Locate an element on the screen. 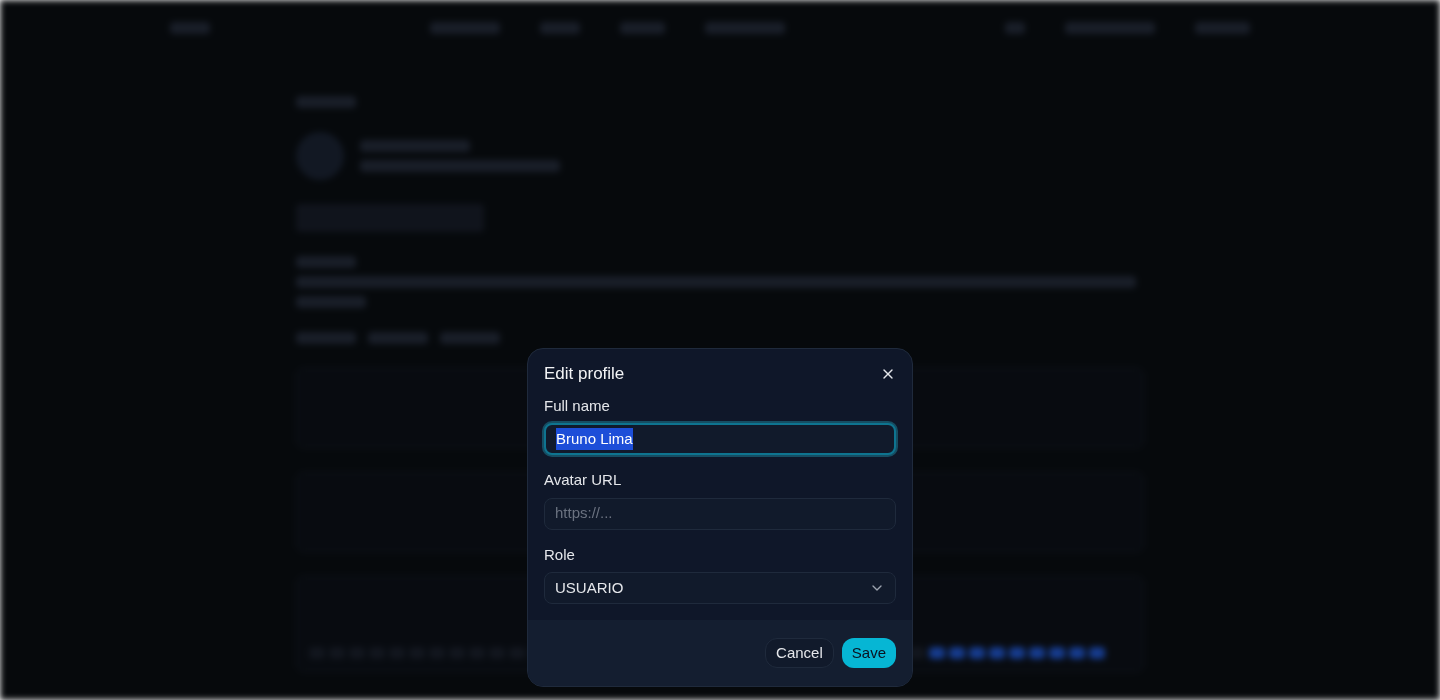  field-label: Avatar URL is located at coordinates (583, 480).